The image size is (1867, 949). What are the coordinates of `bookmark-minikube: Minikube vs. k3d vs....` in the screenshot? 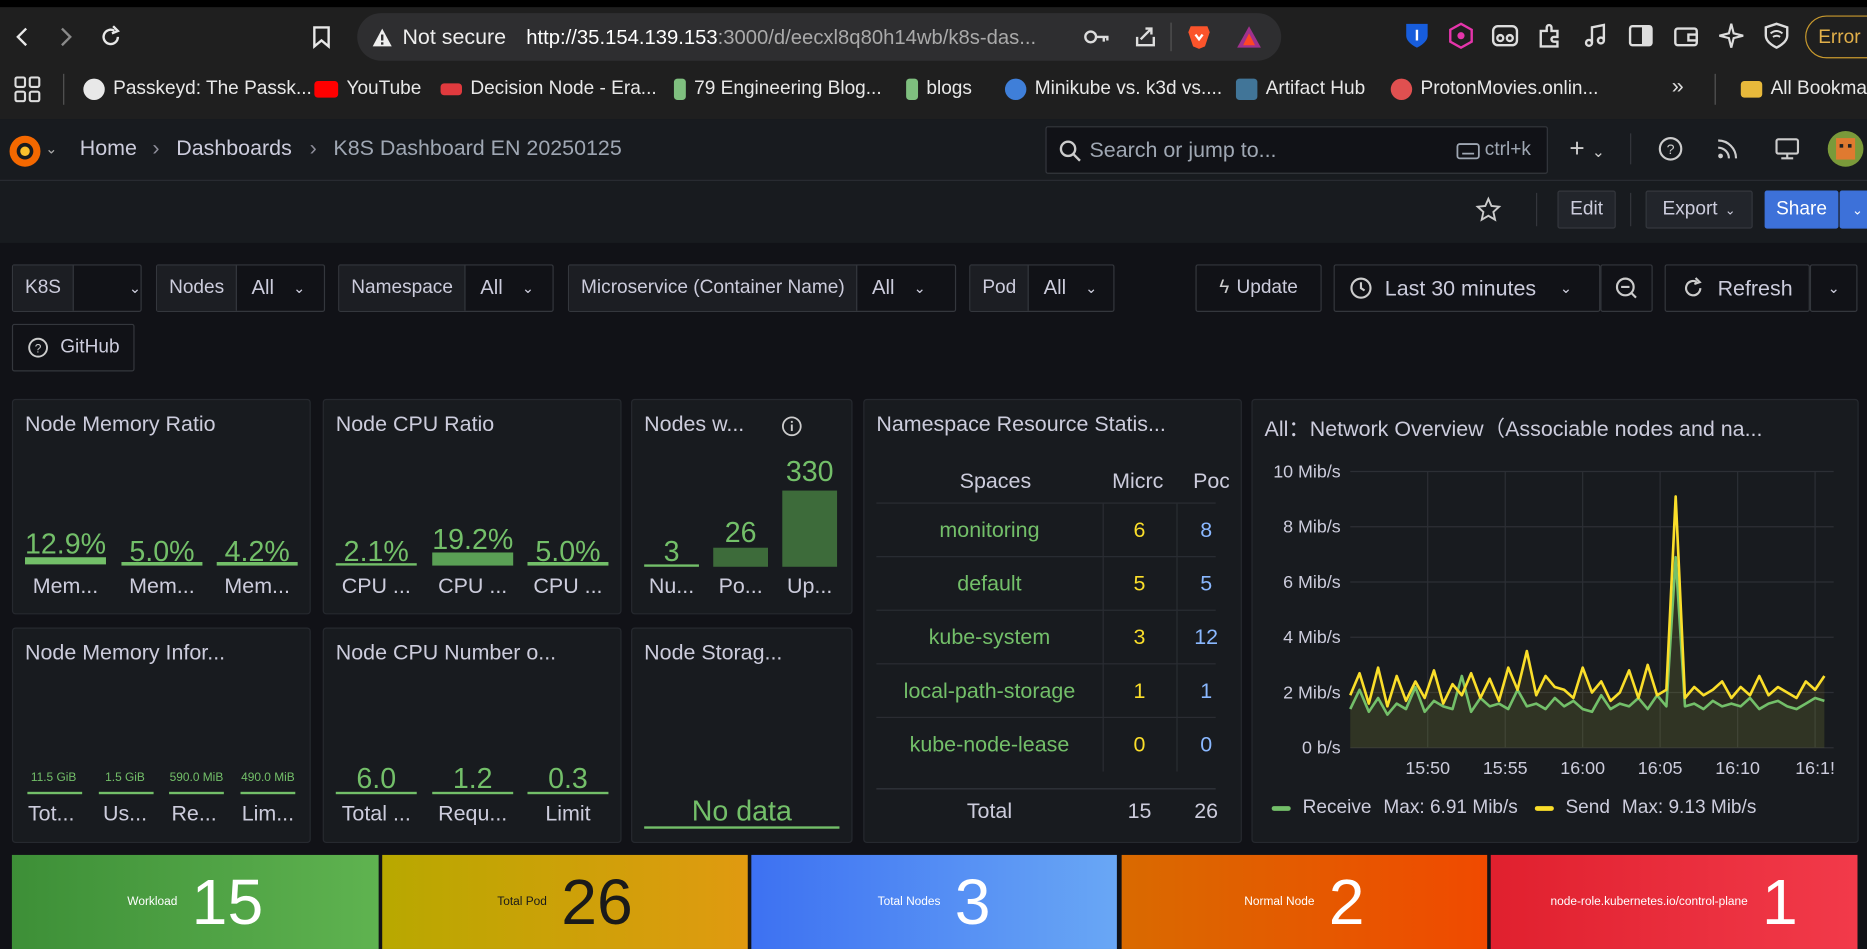 It's located at (1113, 89).